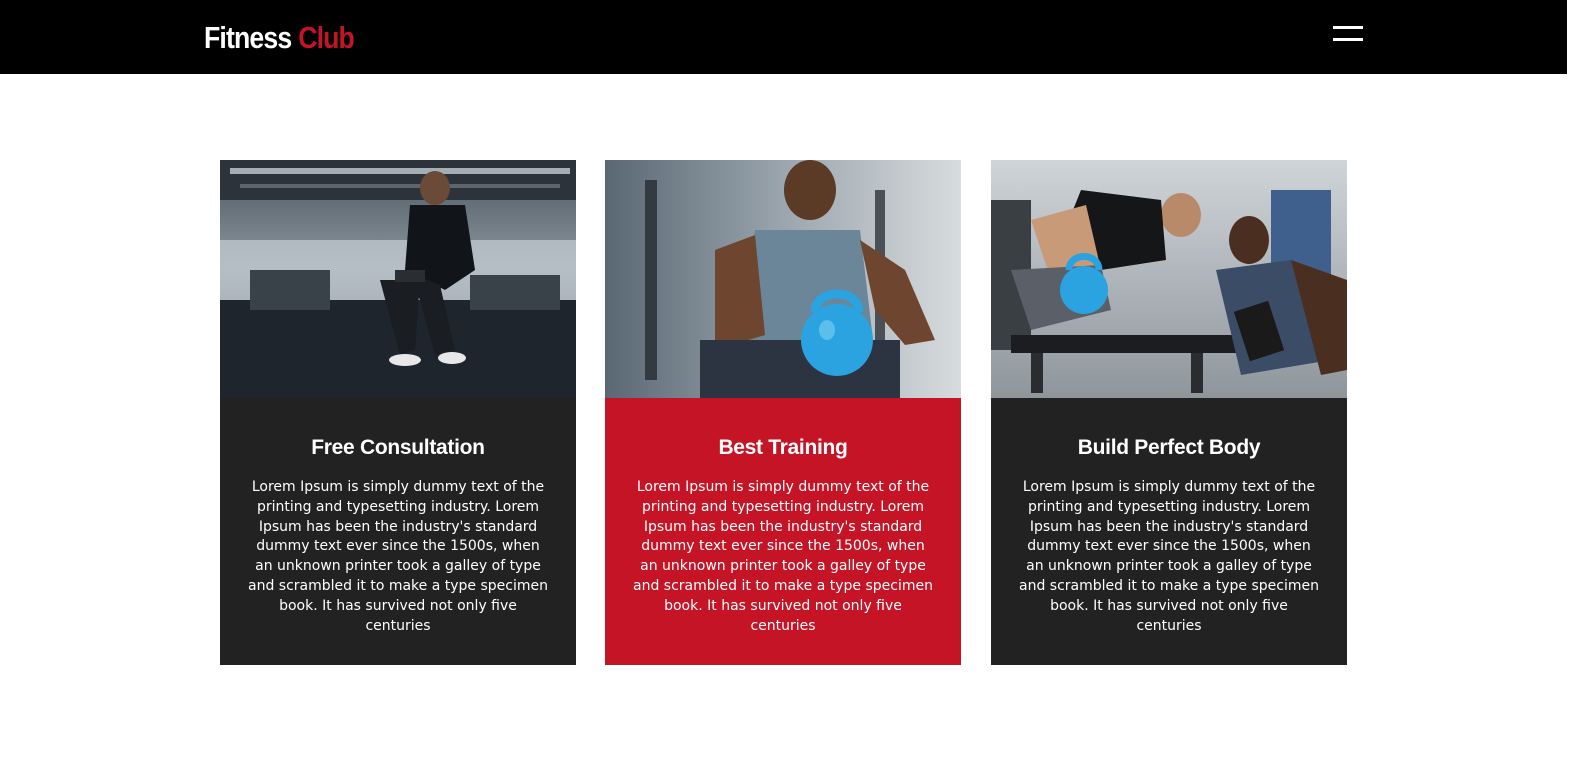 This screenshot has height=766, width=1584. I want to click on card-title: Best Training, so click(783, 447).